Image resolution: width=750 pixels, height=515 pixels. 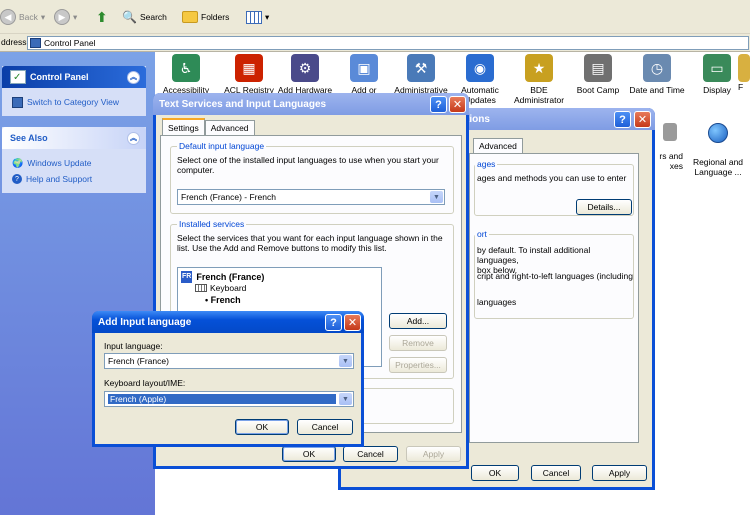 What do you see at coordinates (718, 133) in the screenshot?
I see `globe-icon` at bounding box center [718, 133].